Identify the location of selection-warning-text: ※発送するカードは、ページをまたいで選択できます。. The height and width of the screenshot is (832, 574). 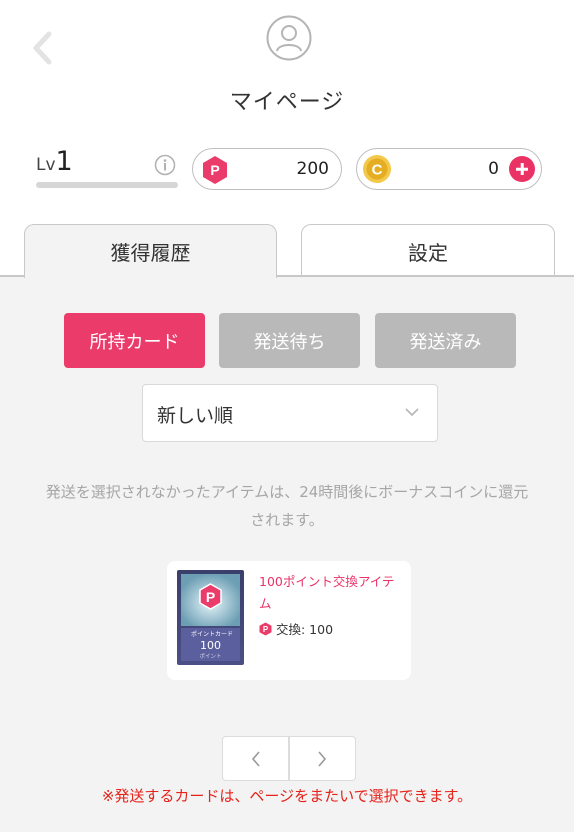
(287, 796).